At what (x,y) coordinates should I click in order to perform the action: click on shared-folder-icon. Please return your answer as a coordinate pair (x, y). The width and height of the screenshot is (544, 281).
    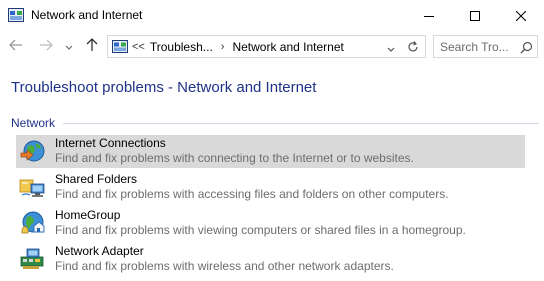
    Looking at the image, I should click on (33, 187).